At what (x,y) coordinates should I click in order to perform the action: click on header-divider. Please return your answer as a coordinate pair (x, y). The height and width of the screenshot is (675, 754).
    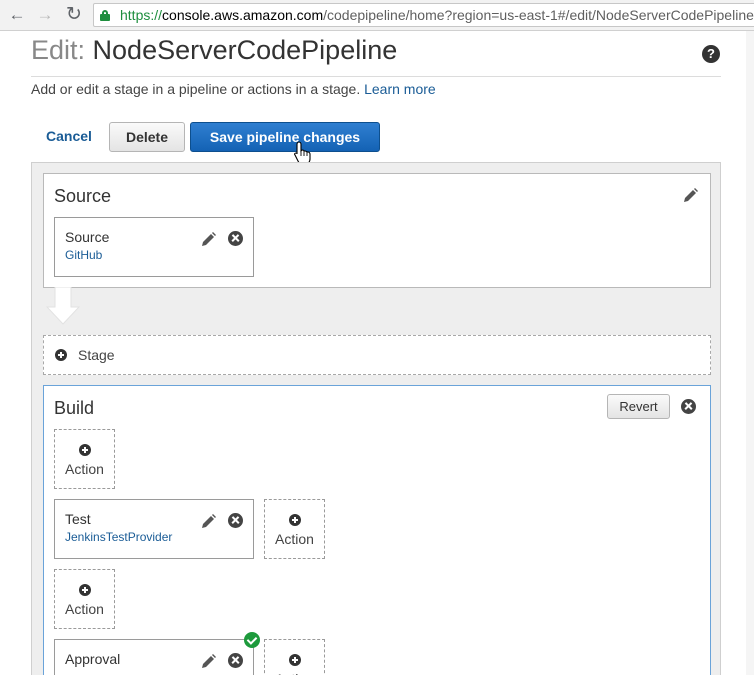
    Looking at the image, I should click on (376, 76).